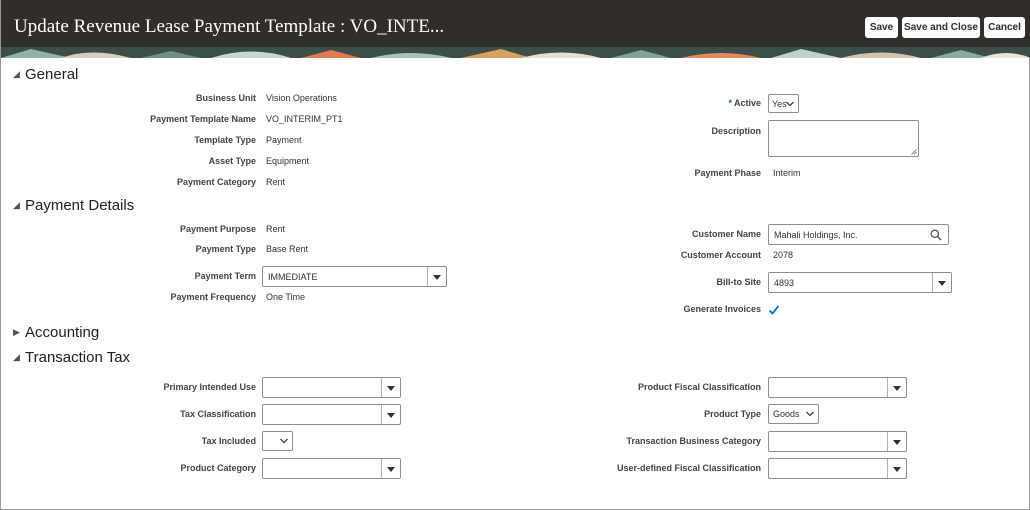  Describe the element at coordinates (62, 332) in the screenshot. I see `section-accounting-title: Accounting` at that location.